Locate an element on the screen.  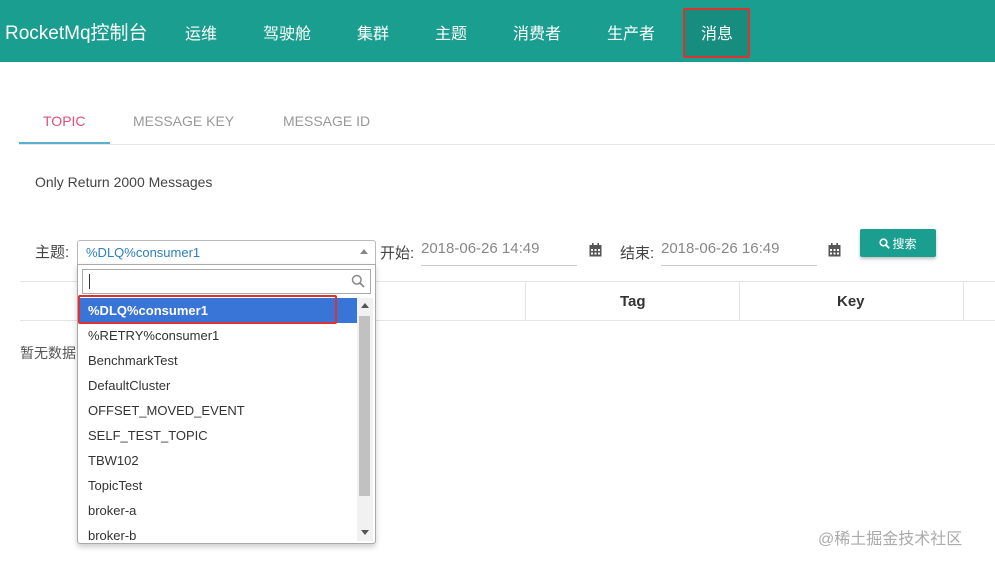
notice-text: Only Return 2000 Messages is located at coordinates (124, 182).